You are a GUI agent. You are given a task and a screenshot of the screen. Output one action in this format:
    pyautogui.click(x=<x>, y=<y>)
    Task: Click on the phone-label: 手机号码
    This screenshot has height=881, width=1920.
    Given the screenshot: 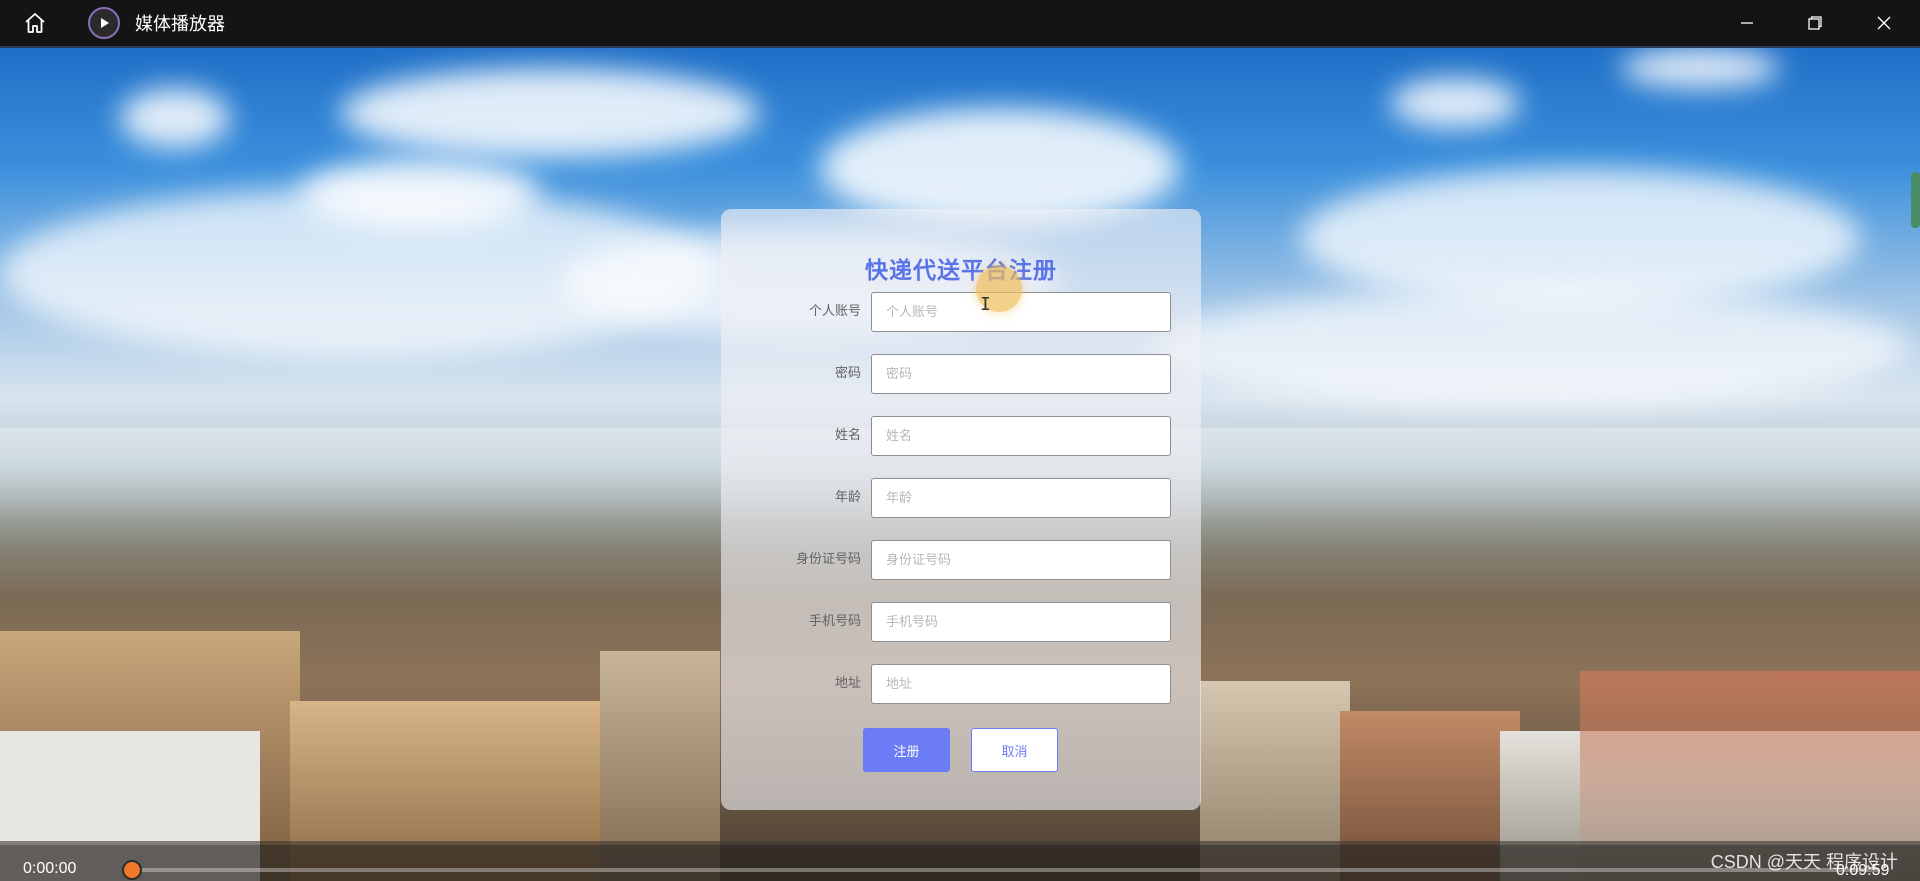 What is the action you would take?
    pyautogui.click(x=834, y=621)
    